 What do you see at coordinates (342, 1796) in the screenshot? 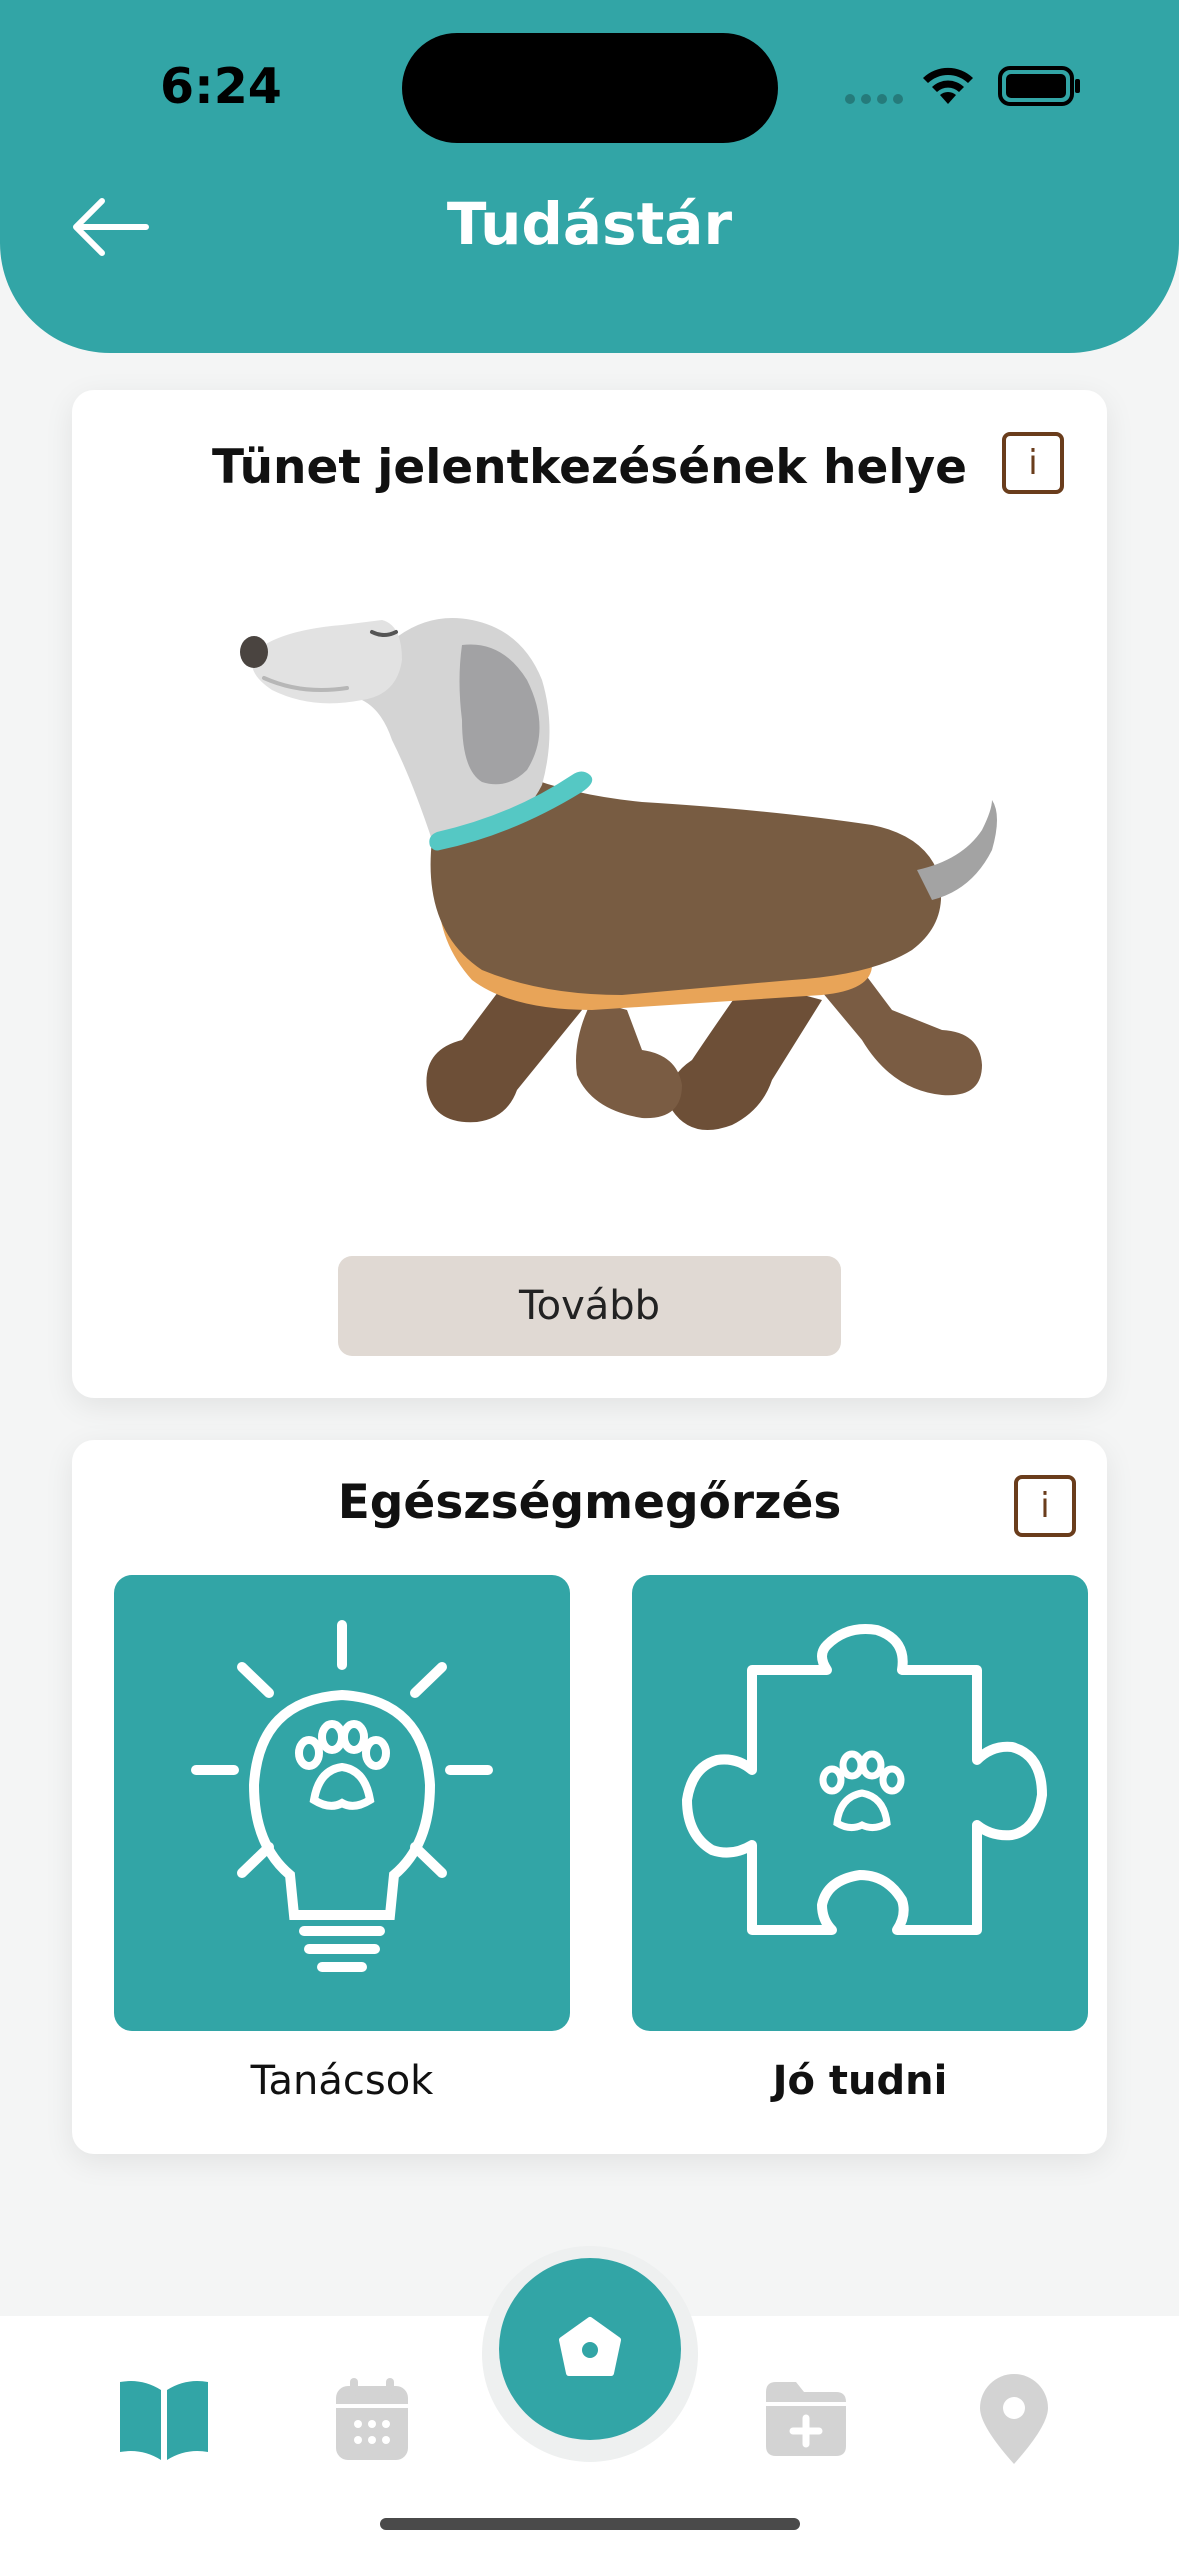
I see `lightbulb-paw-icon` at bounding box center [342, 1796].